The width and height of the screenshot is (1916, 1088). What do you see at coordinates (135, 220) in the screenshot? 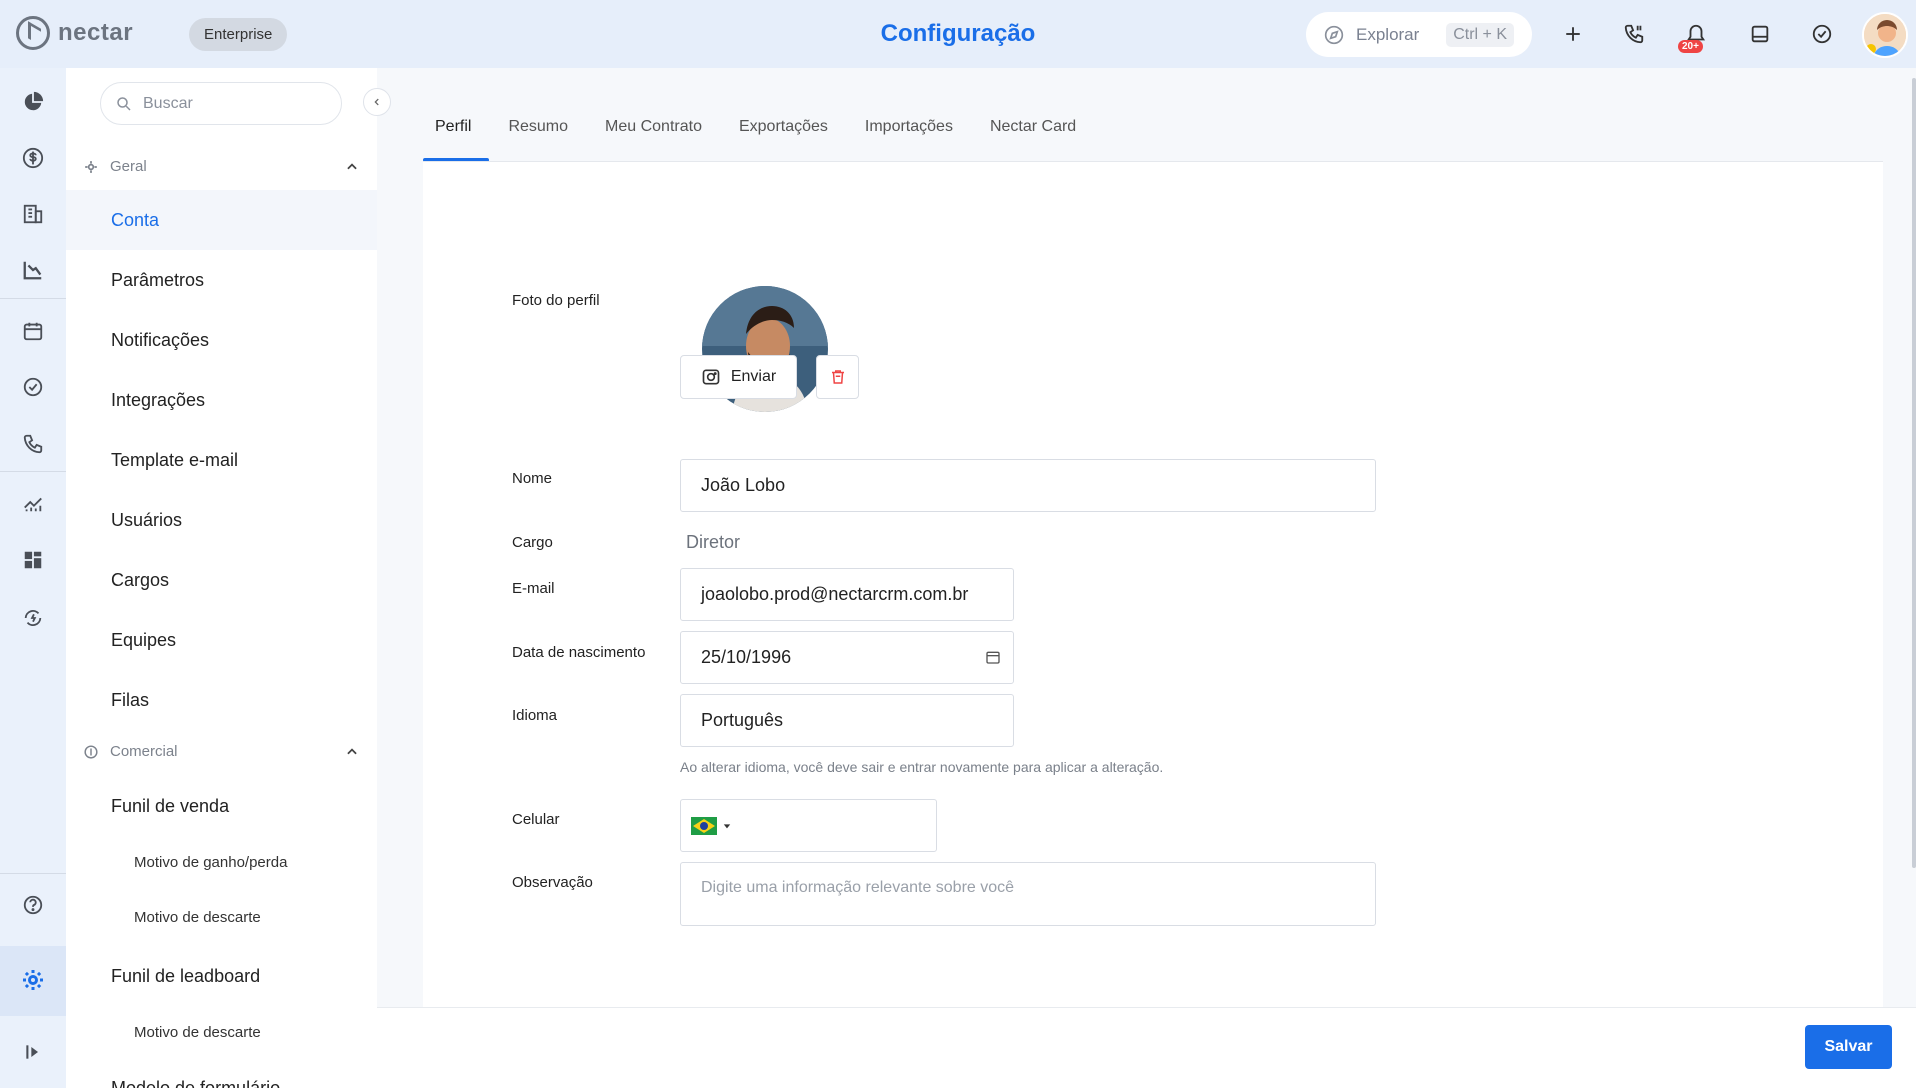
I see `sidebar-item-conta: Conta` at bounding box center [135, 220].